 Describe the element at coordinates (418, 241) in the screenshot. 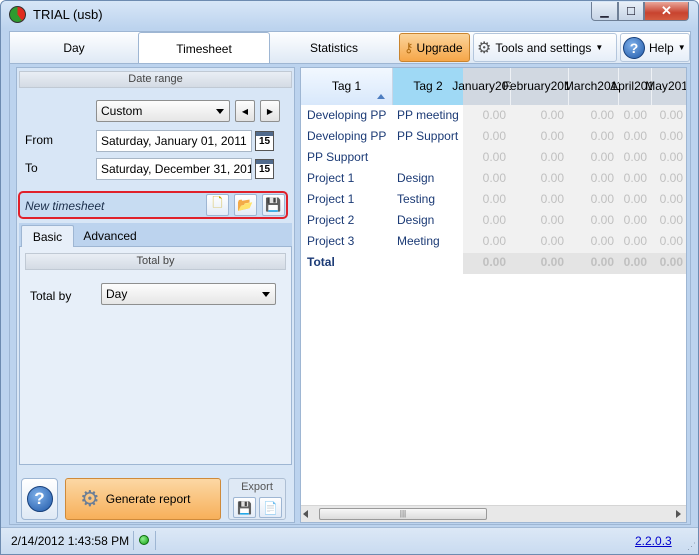

I see `row-tag2: Meeting` at that location.